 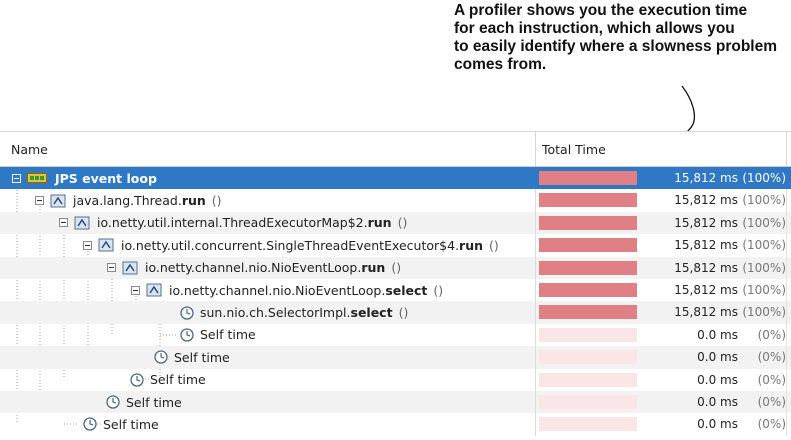 I want to click on row-name: JPS event loop, so click(x=106, y=178).